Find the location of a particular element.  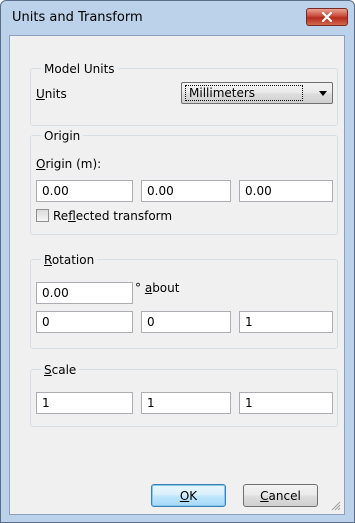

units-selected-value: Millimeters is located at coordinates (244, 93).